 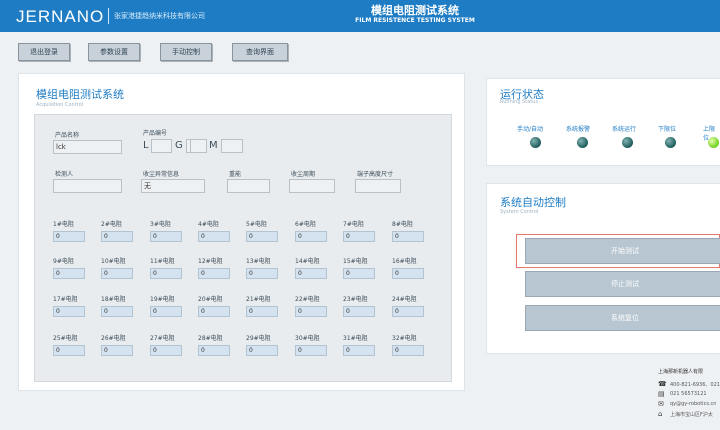 What do you see at coordinates (627, 142) in the screenshot?
I see `lamp-system-run-icon` at bounding box center [627, 142].